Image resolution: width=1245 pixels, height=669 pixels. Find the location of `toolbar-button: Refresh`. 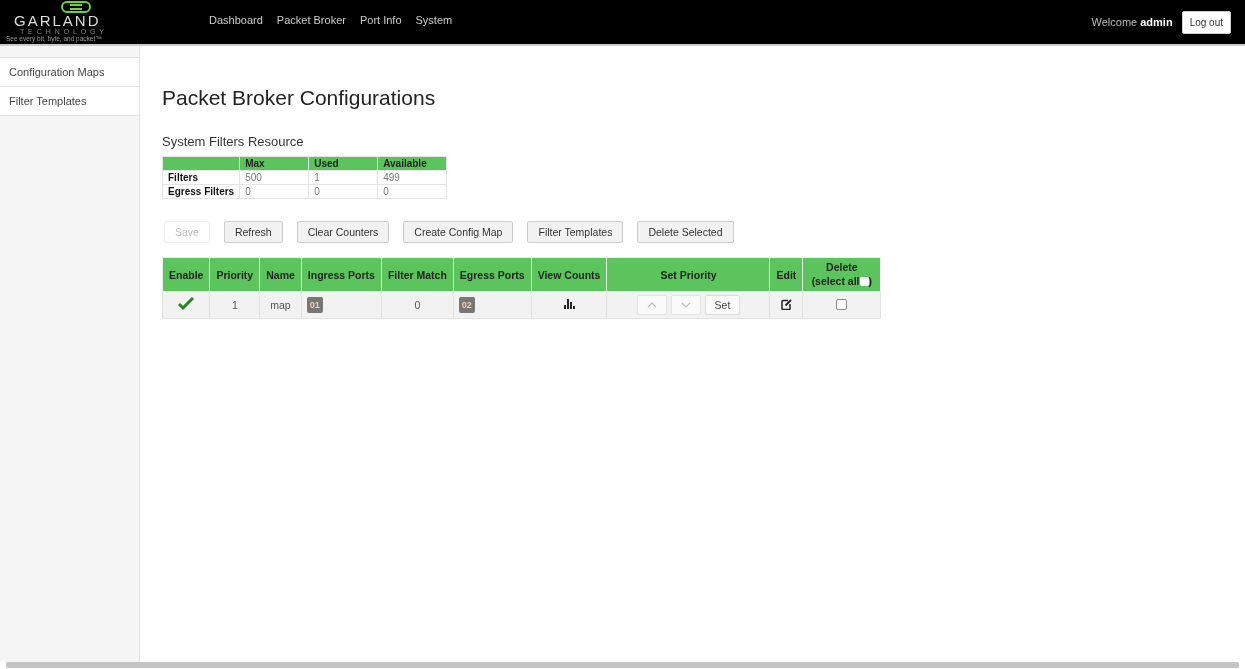

toolbar-button: Refresh is located at coordinates (253, 232).